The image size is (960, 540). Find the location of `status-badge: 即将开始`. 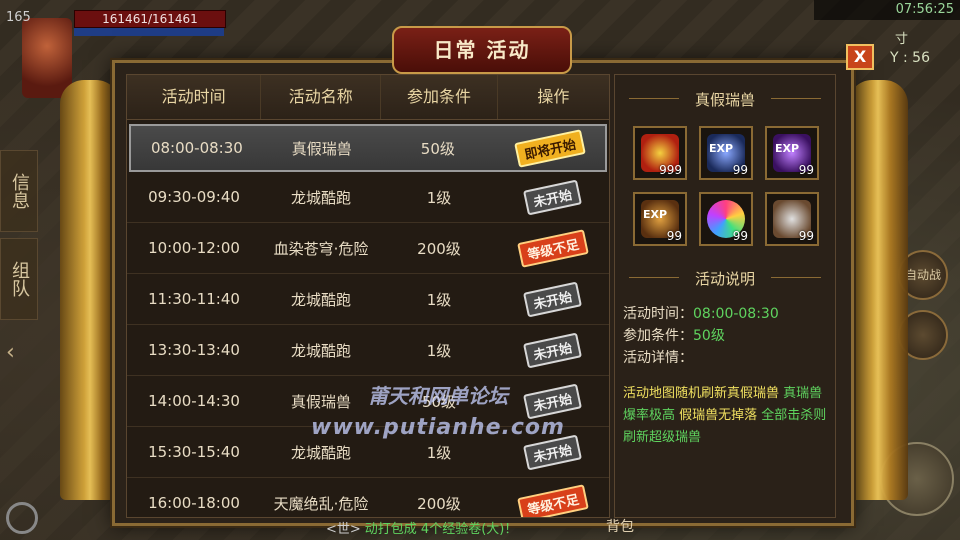

status-badge: 即将开始 is located at coordinates (550, 148).